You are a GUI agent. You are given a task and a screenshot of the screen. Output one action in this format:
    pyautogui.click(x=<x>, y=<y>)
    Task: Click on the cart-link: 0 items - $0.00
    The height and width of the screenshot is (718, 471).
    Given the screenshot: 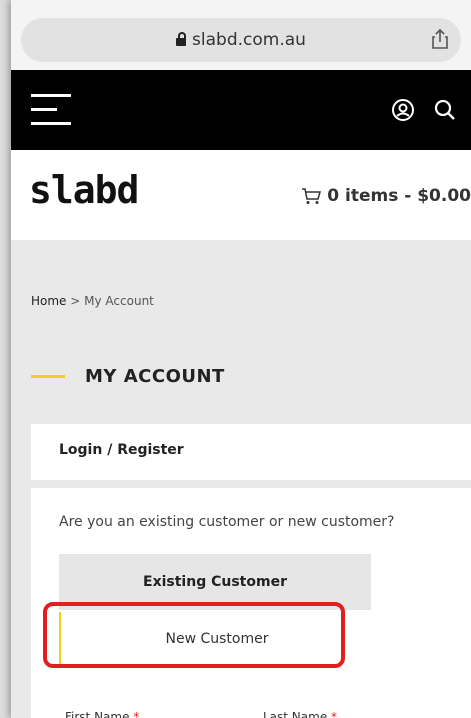 What is the action you would take?
    pyautogui.click(x=386, y=196)
    